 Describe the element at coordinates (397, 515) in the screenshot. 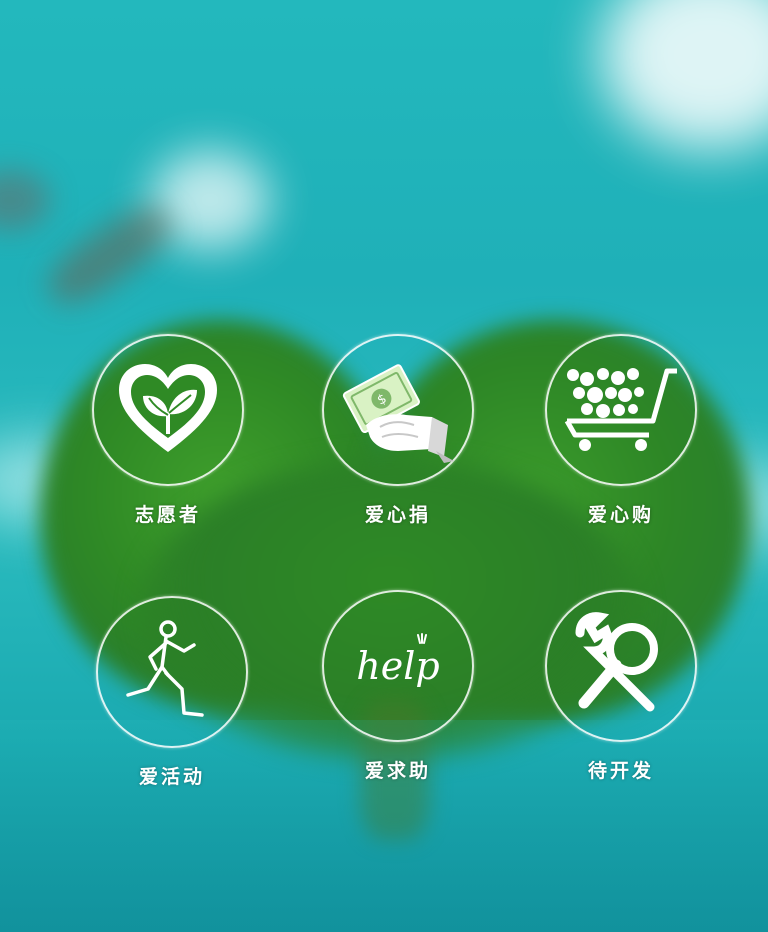

I see `donate-label: 爱心捐` at that location.